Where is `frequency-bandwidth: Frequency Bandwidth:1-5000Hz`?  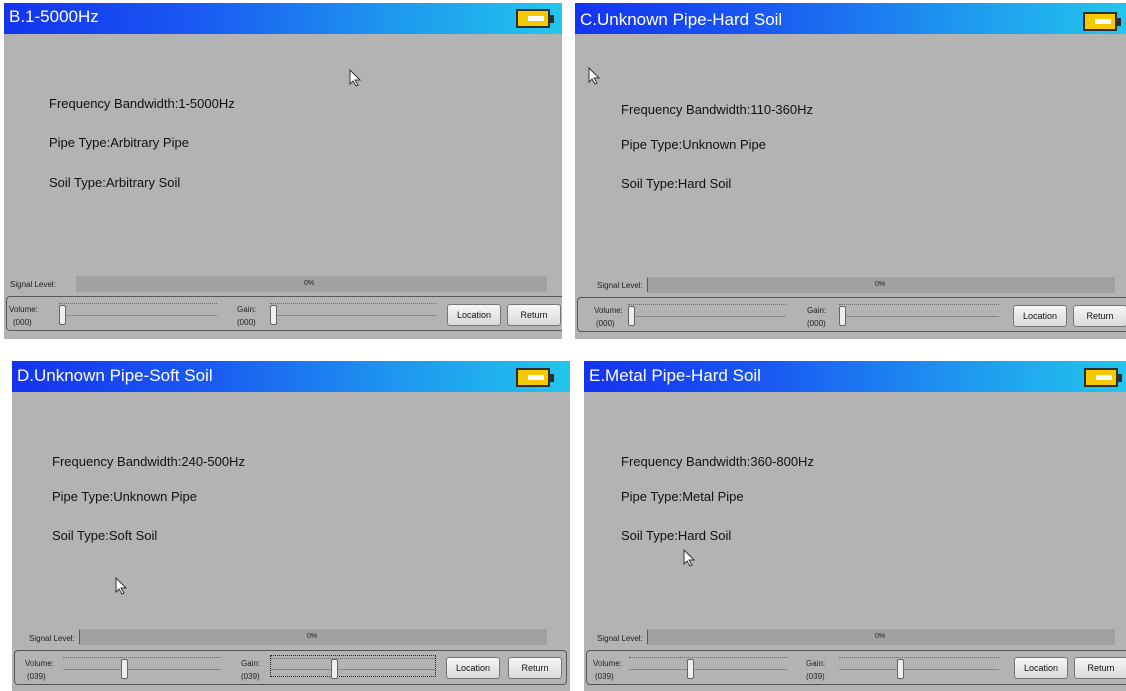 frequency-bandwidth: Frequency Bandwidth:1-5000Hz is located at coordinates (142, 103).